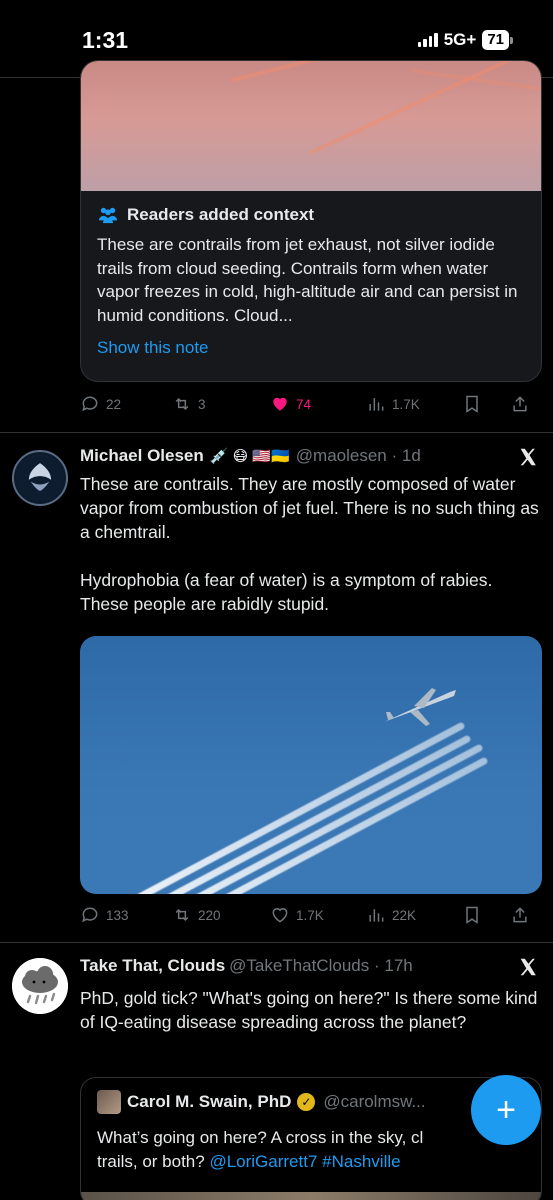  I want to click on quote-author-name: Carol M. Swain, PhD, so click(209, 1101).